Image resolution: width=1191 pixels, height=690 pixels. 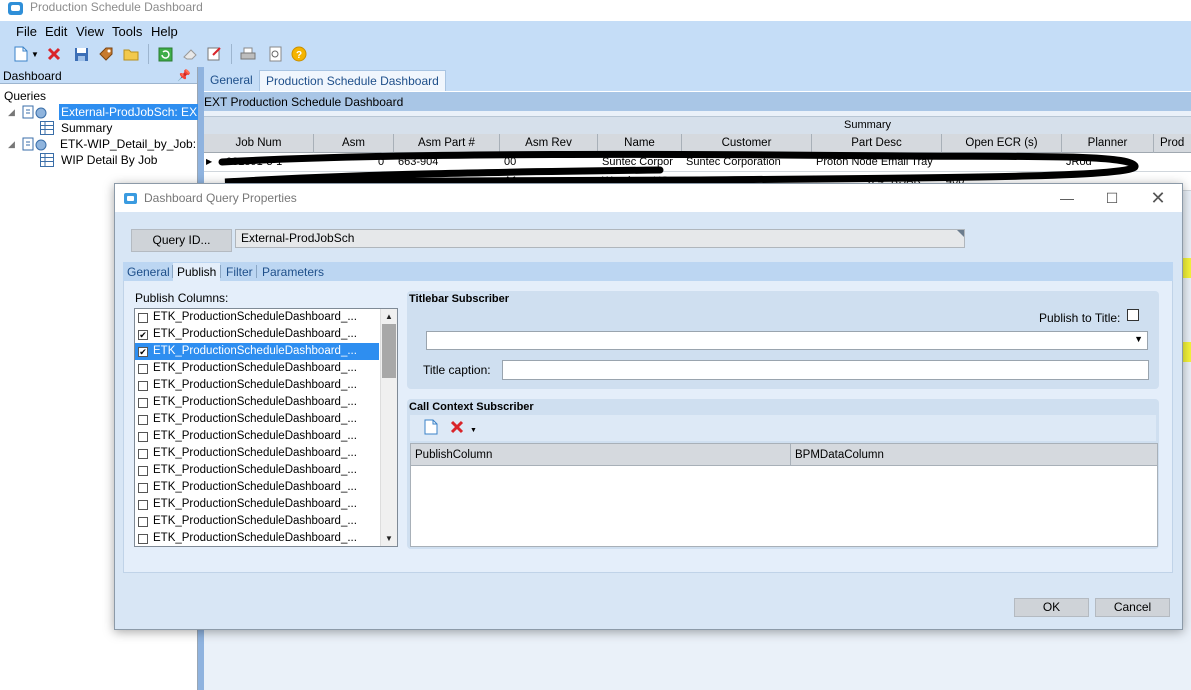 What do you see at coordinates (1133, 315) in the screenshot?
I see `publish-to-title-checkbox` at bounding box center [1133, 315].